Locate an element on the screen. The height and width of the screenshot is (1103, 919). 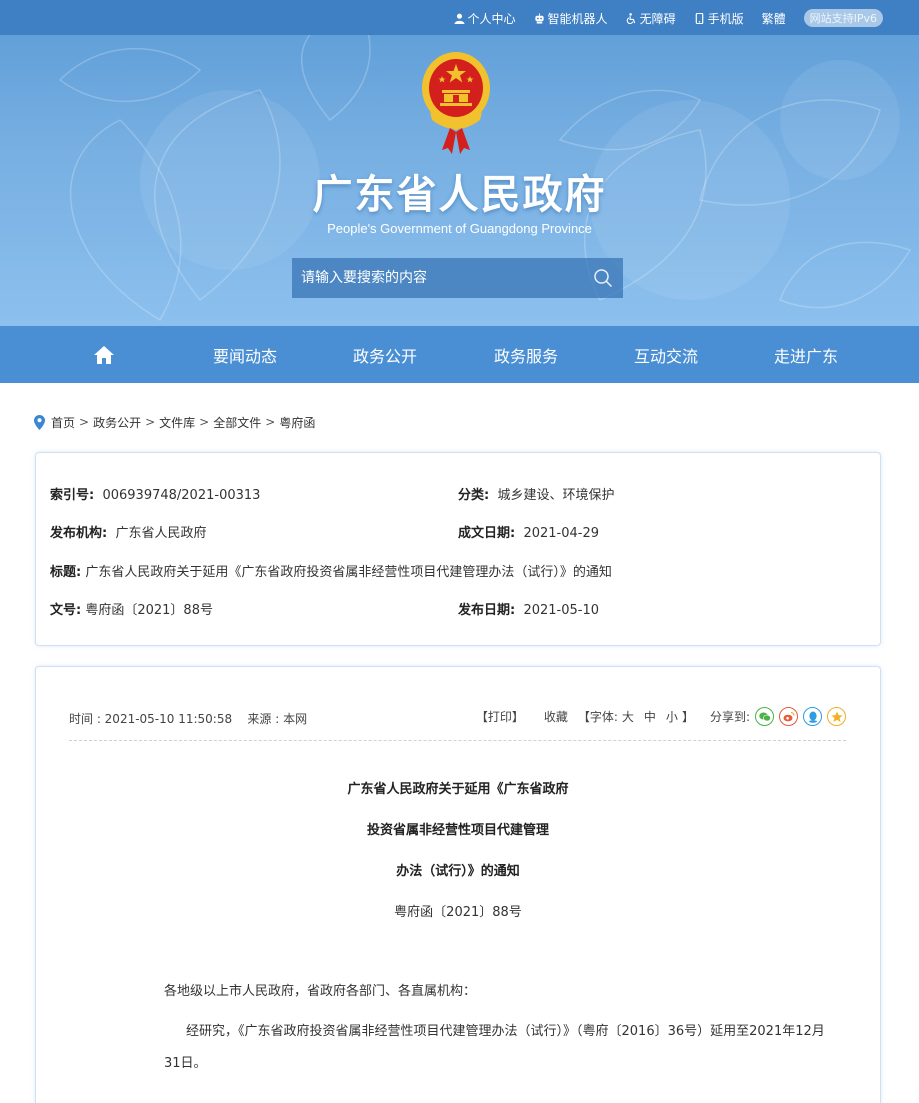
location-pin-icon is located at coordinates (39, 422).